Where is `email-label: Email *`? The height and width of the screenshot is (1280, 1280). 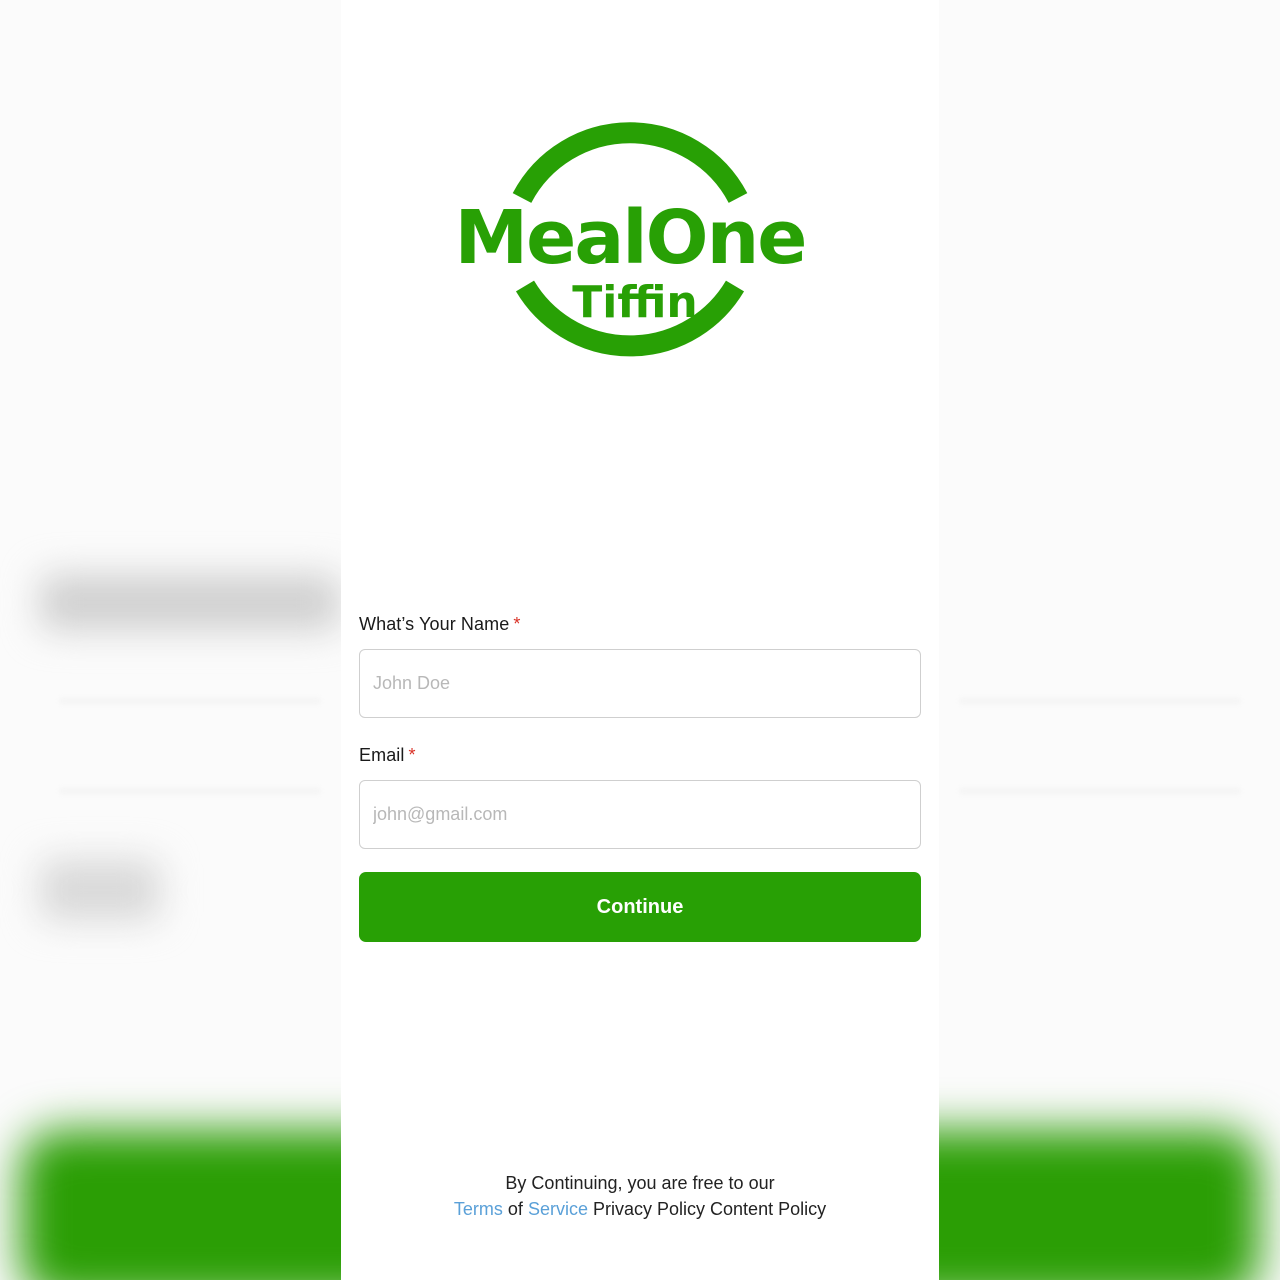
email-label: Email * is located at coordinates (387, 755).